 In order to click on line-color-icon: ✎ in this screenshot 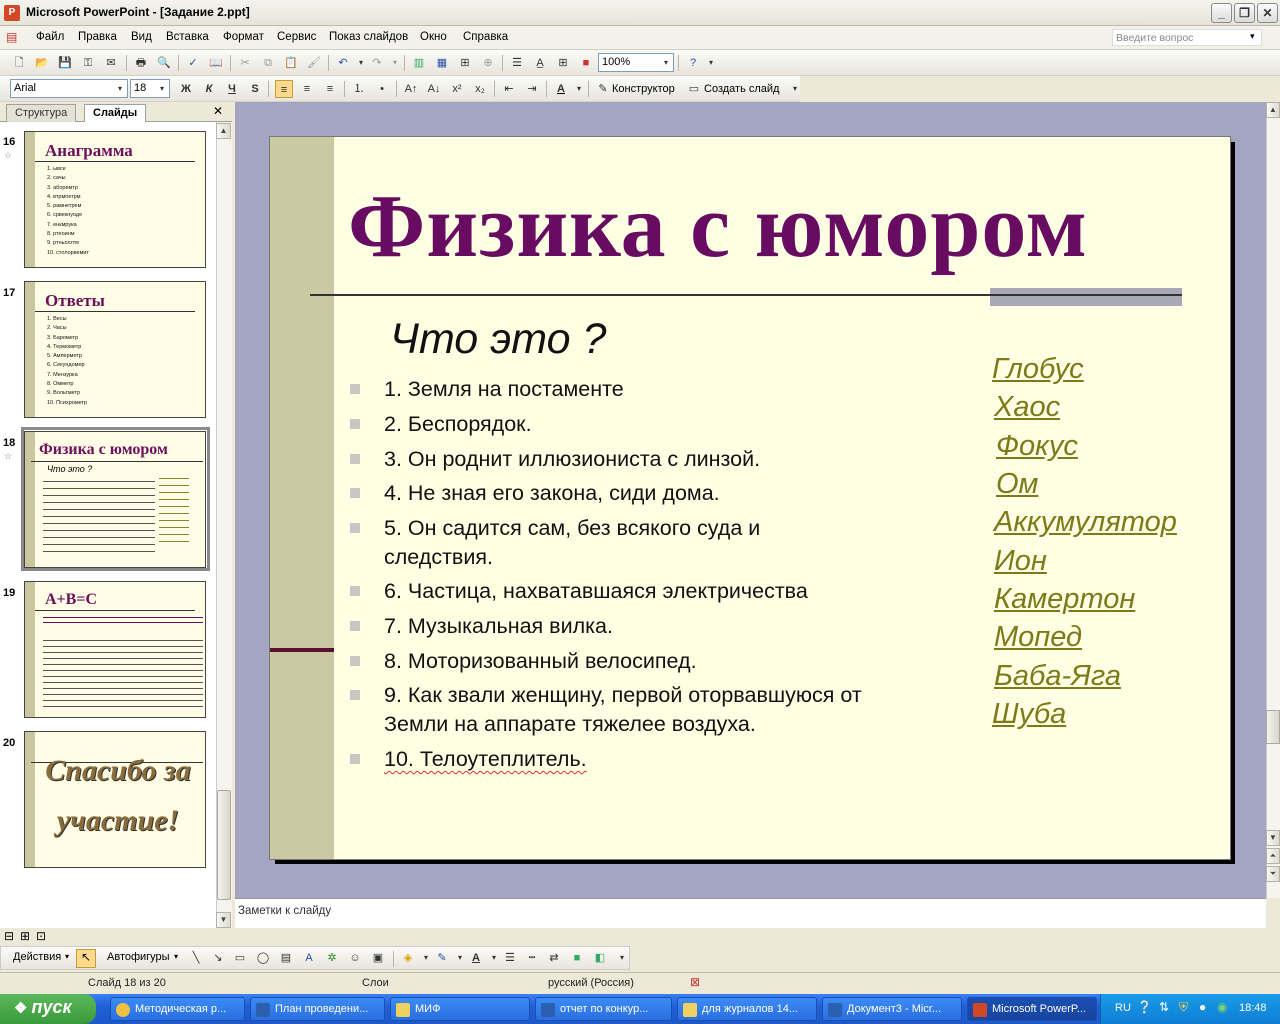, I will do `click(442, 958)`.